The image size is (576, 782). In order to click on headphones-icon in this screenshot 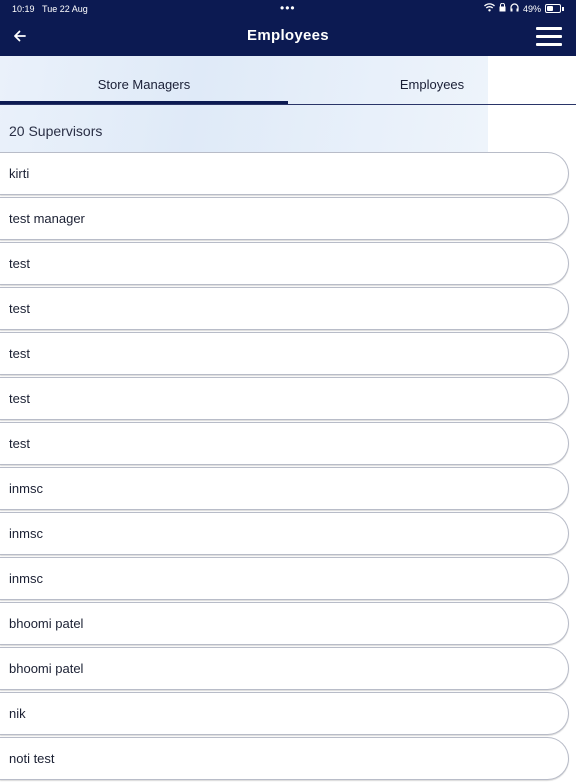, I will do `click(514, 8)`.